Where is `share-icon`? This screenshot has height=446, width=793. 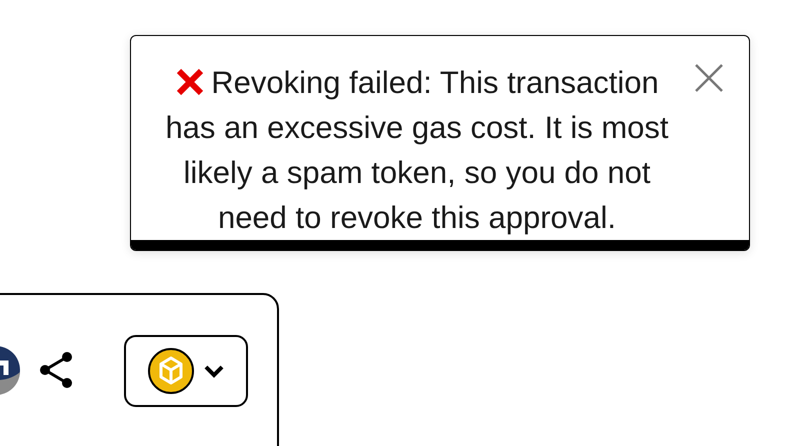
share-icon is located at coordinates (56, 370).